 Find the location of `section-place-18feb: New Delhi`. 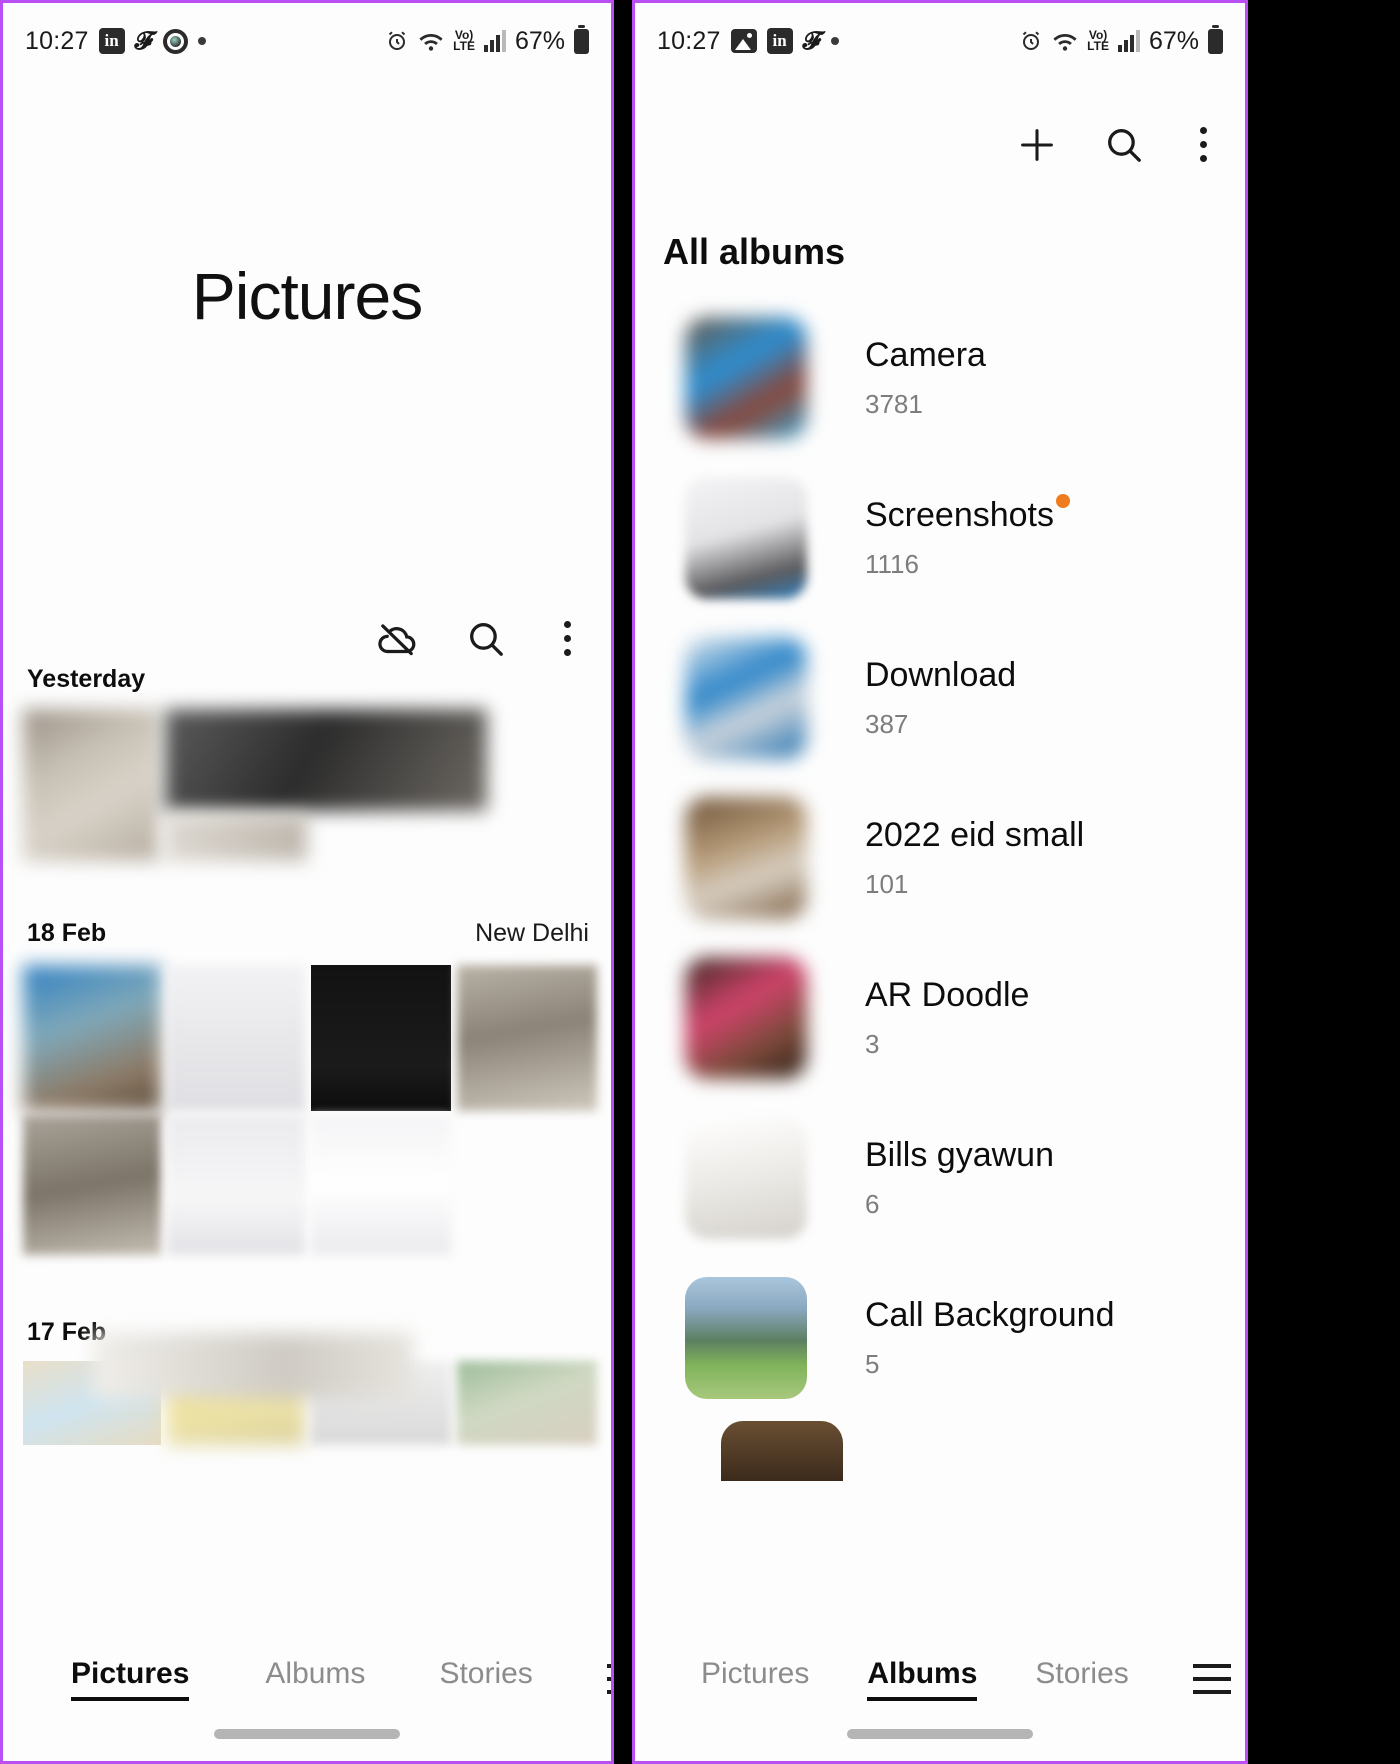

section-place-18feb: New Delhi is located at coordinates (532, 933).